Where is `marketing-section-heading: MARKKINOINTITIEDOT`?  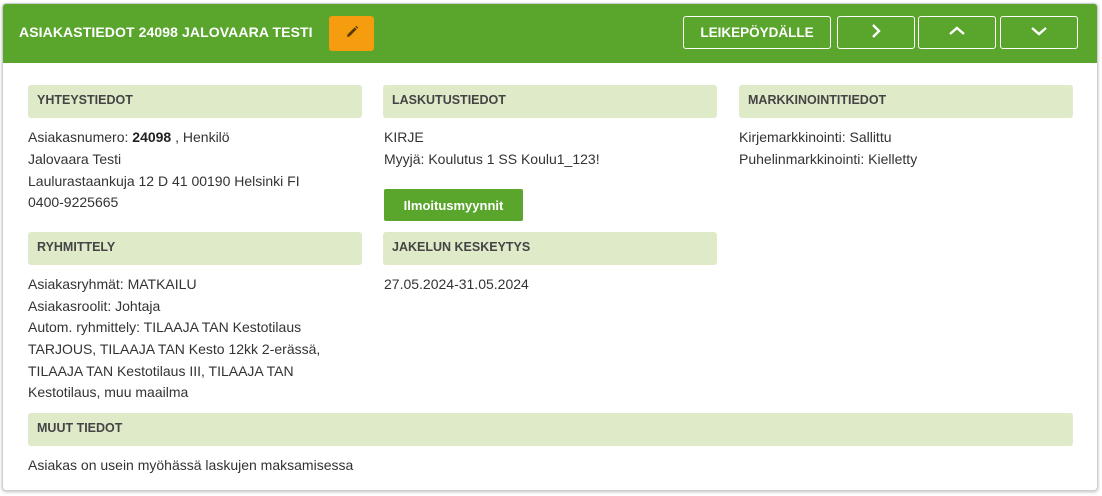 marketing-section-heading: MARKKINOINTITIEDOT is located at coordinates (906, 101).